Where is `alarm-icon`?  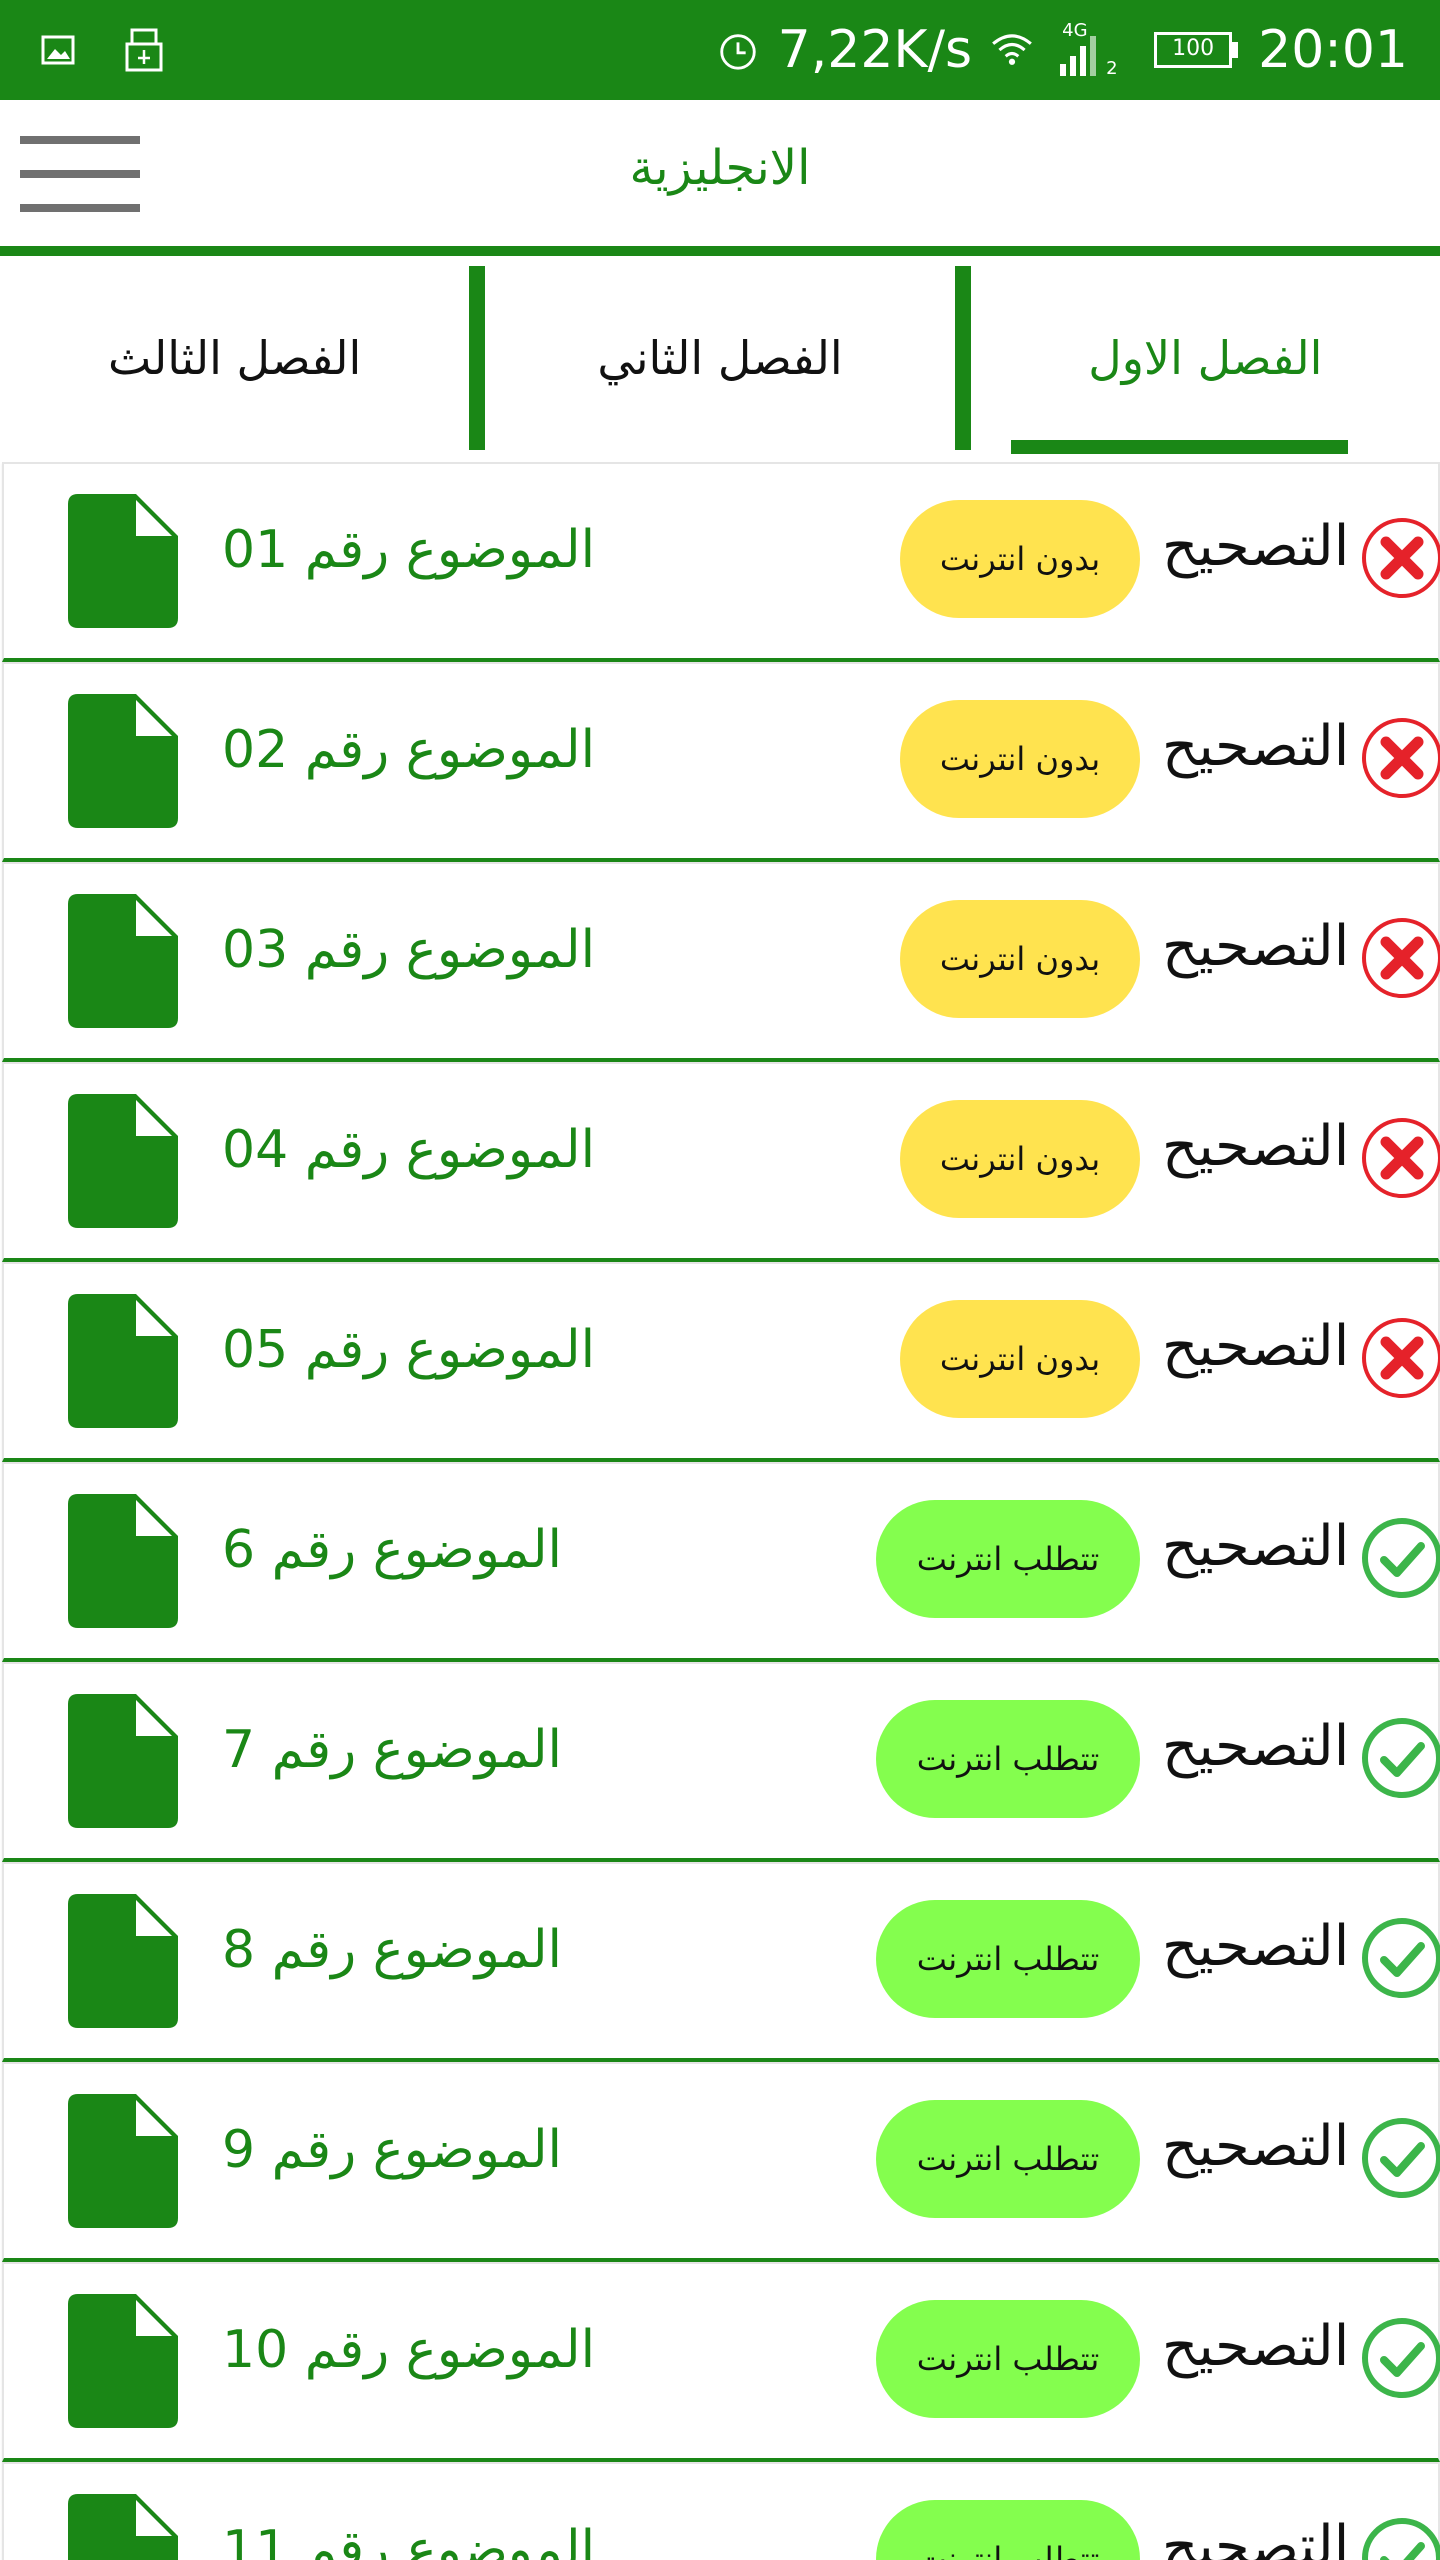
alarm-icon is located at coordinates (738, 50).